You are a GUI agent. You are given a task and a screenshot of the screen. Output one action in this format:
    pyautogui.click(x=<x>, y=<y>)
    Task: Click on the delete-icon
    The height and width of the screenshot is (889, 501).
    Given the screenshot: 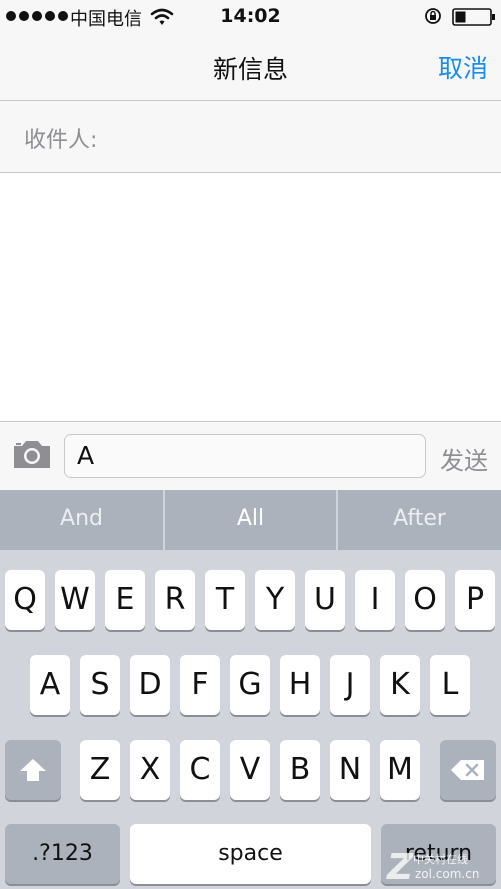 What is the action you would take?
    pyautogui.click(x=467, y=770)
    